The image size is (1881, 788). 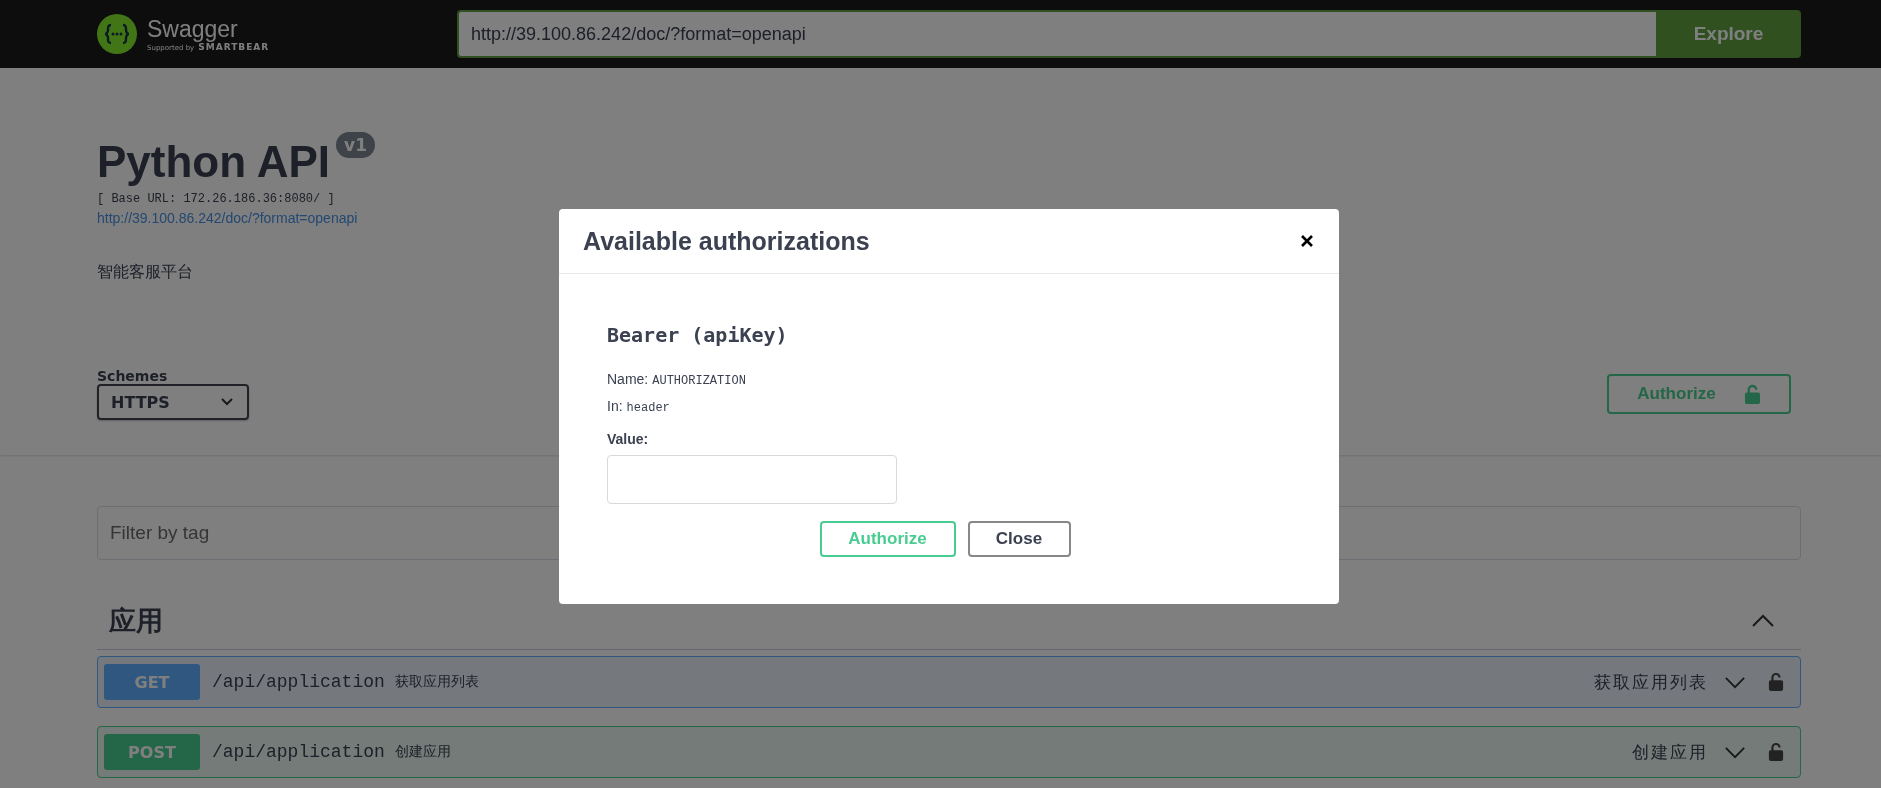 What do you see at coordinates (214, 162) in the screenshot?
I see `api-title: Python API` at bounding box center [214, 162].